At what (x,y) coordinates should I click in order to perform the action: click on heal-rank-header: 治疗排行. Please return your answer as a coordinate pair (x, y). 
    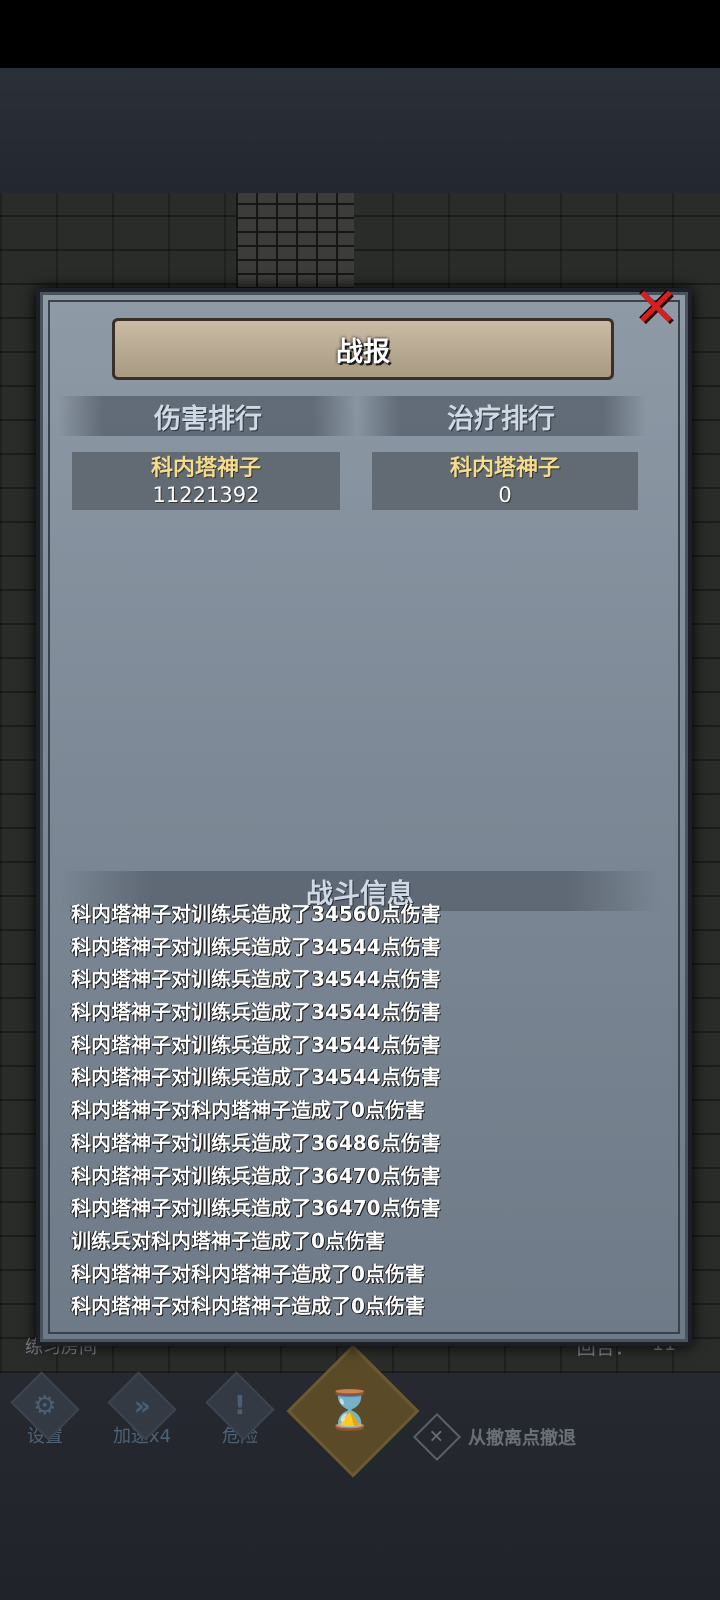
    Looking at the image, I should click on (501, 416).